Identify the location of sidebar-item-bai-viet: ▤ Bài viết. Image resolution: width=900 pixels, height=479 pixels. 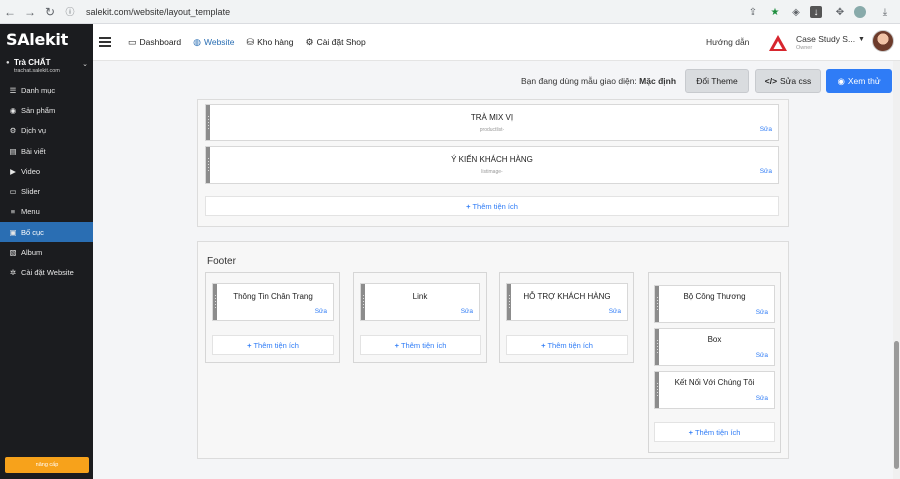
(46, 151).